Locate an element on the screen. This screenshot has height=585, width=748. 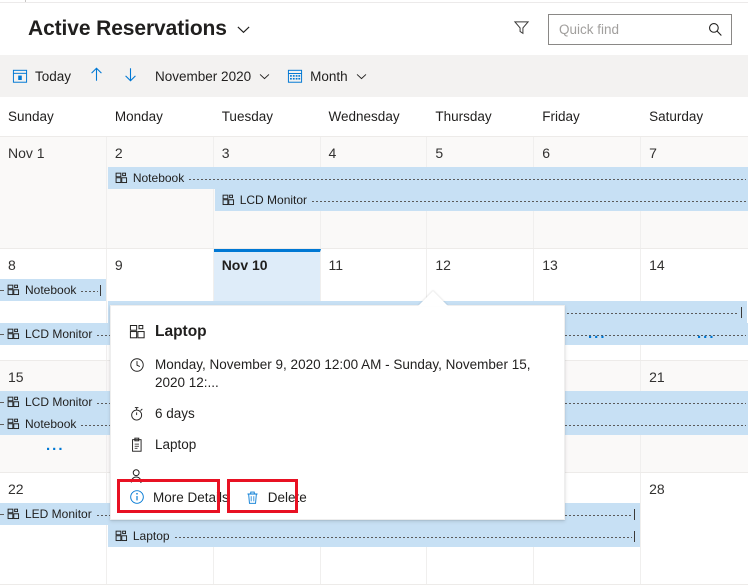
popup-resource-row: Laptop is located at coordinates (337, 445).